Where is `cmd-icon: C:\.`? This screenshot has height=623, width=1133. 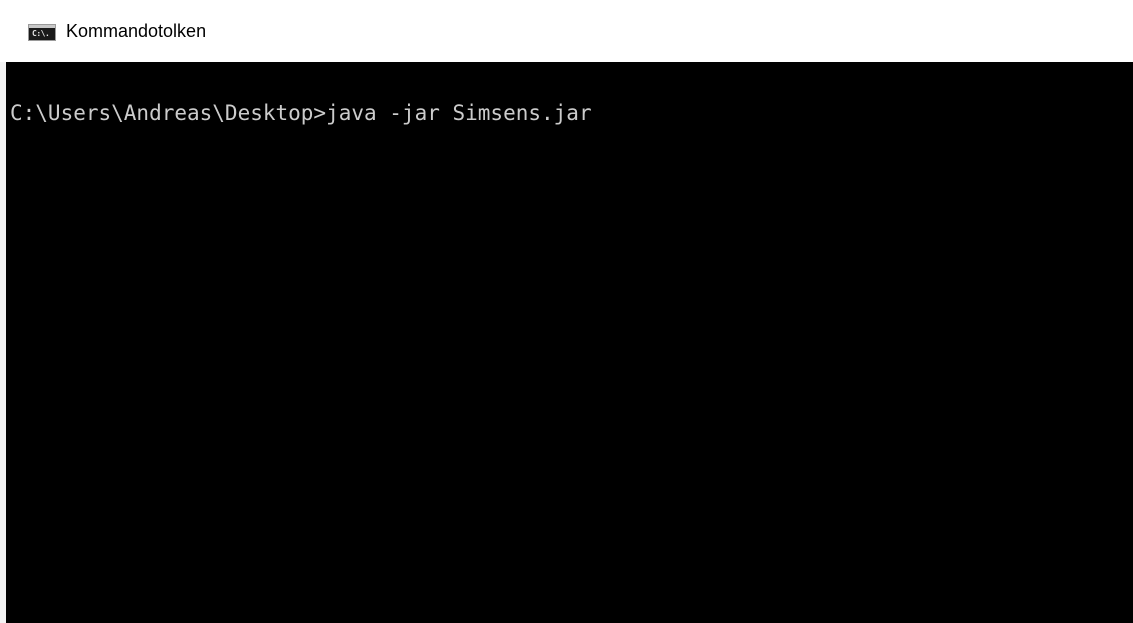 cmd-icon: C:\. is located at coordinates (42, 32).